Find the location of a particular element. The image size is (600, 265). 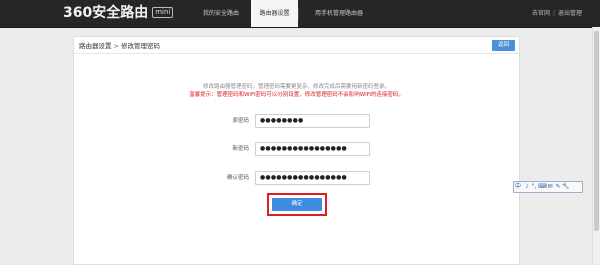

header-divider is located at coordinates (296, 53).